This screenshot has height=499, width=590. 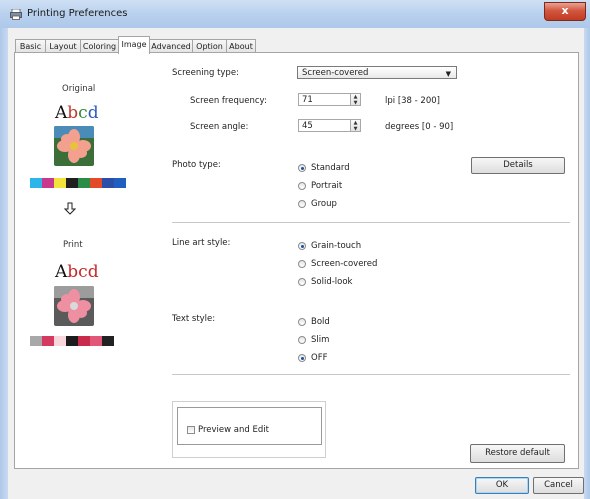 What do you see at coordinates (448, 74) in the screenshot?
I see `chevron-down-icon: ▼` at bounding box center [448, 74].